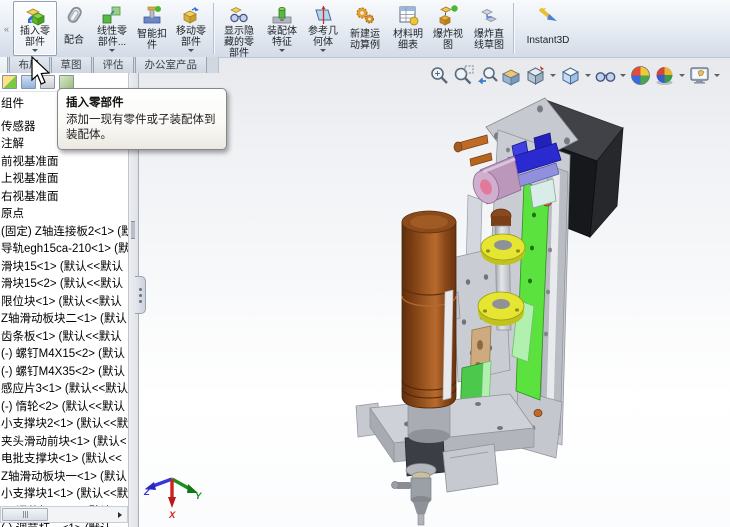 The image size is (730, 527). What do you see at coordinates (588, 75) in the screenshot?
I see `display-style-dropdown` at bounding box center [588, 75].